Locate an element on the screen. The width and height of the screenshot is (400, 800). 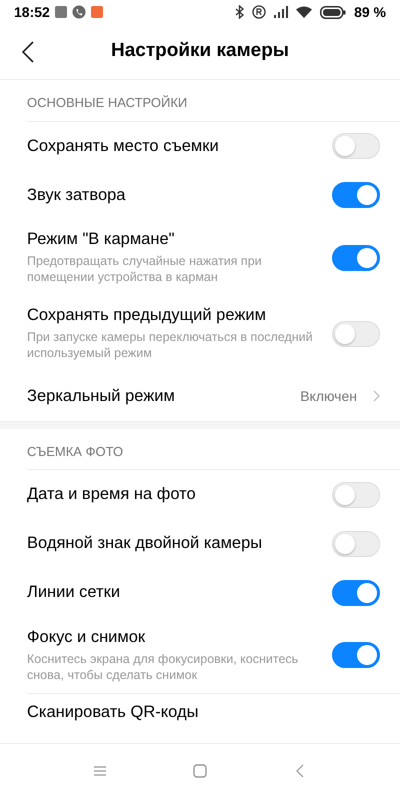
setting-description: Коснитесь экрана для фокусировки, коснитесь снова, чтобы сделать снимок is located at coordinates (163, 667).